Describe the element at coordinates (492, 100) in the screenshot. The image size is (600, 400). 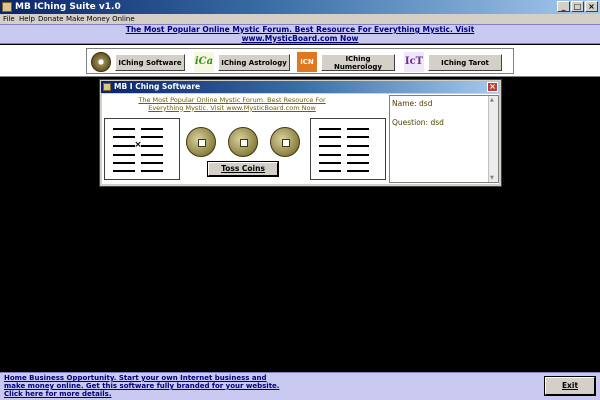
I see `scroll-up-icon: ▲` at that location.